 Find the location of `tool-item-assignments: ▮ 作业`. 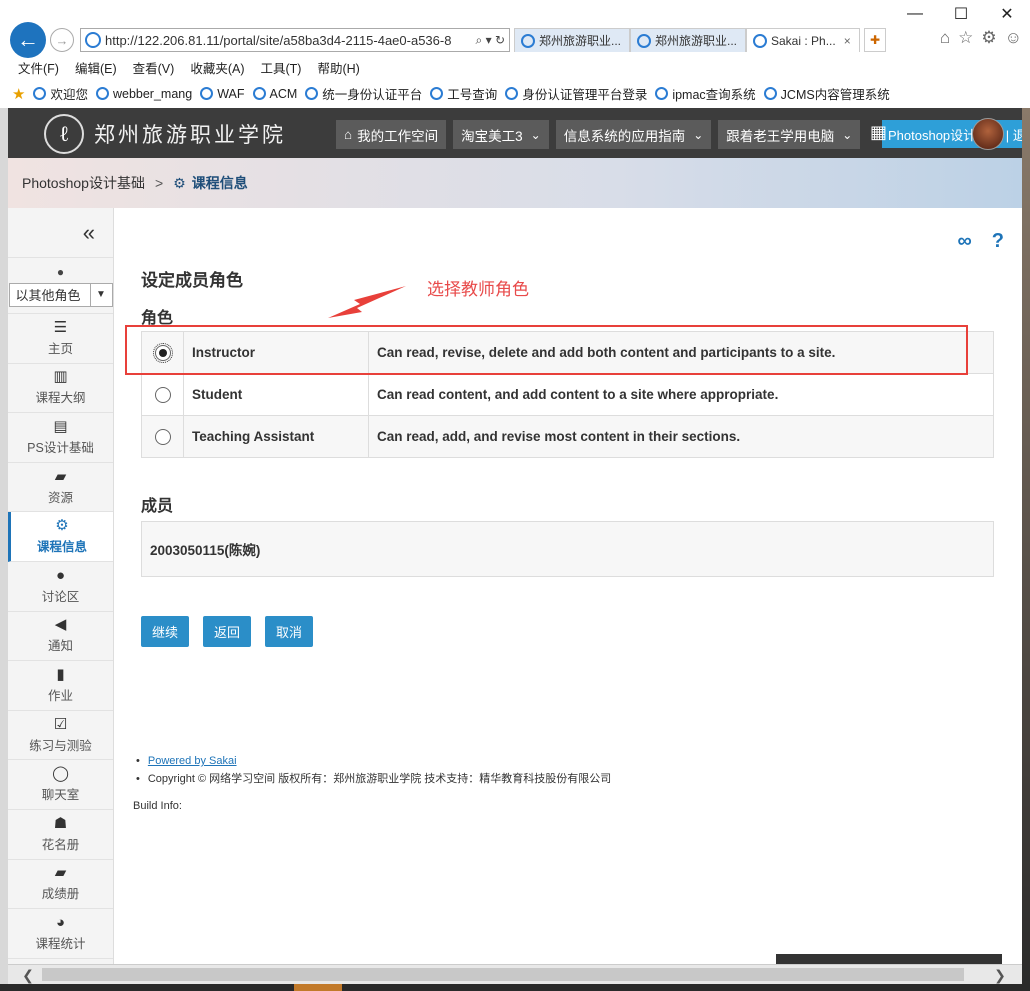

tool-item-assignments: ▮ 作业 is located at coordinates (60, 686).